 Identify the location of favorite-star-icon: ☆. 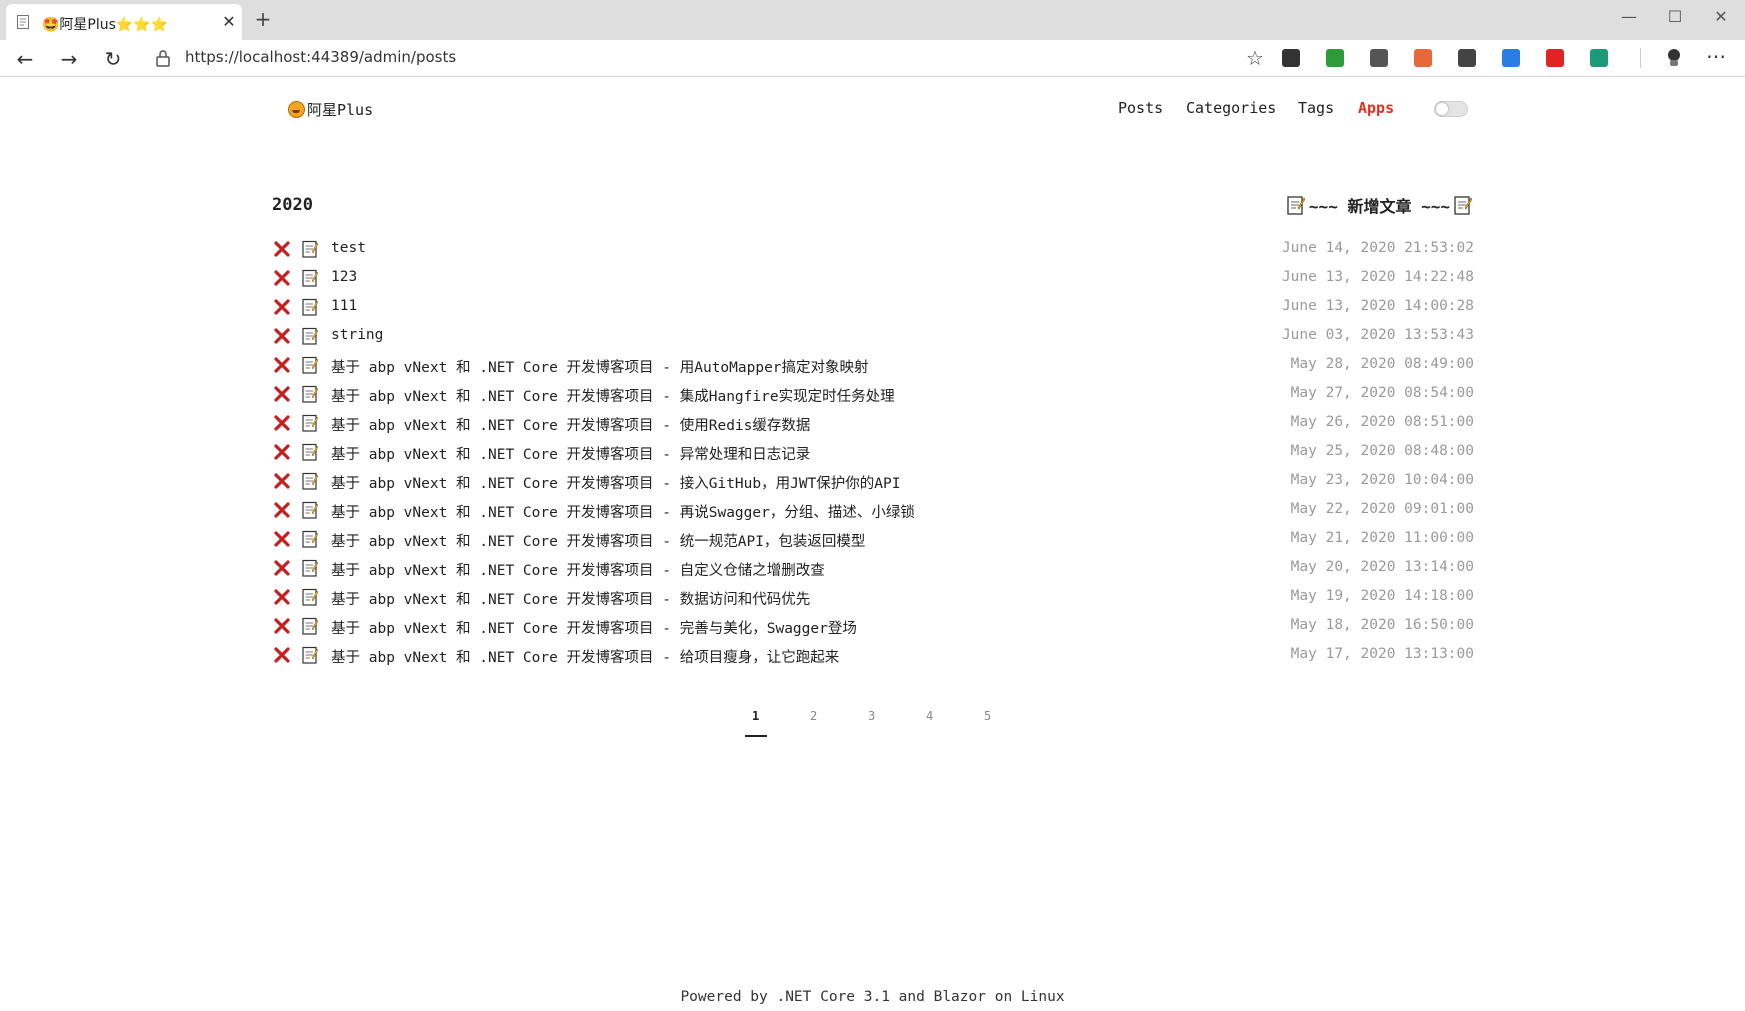
(1255, 58).